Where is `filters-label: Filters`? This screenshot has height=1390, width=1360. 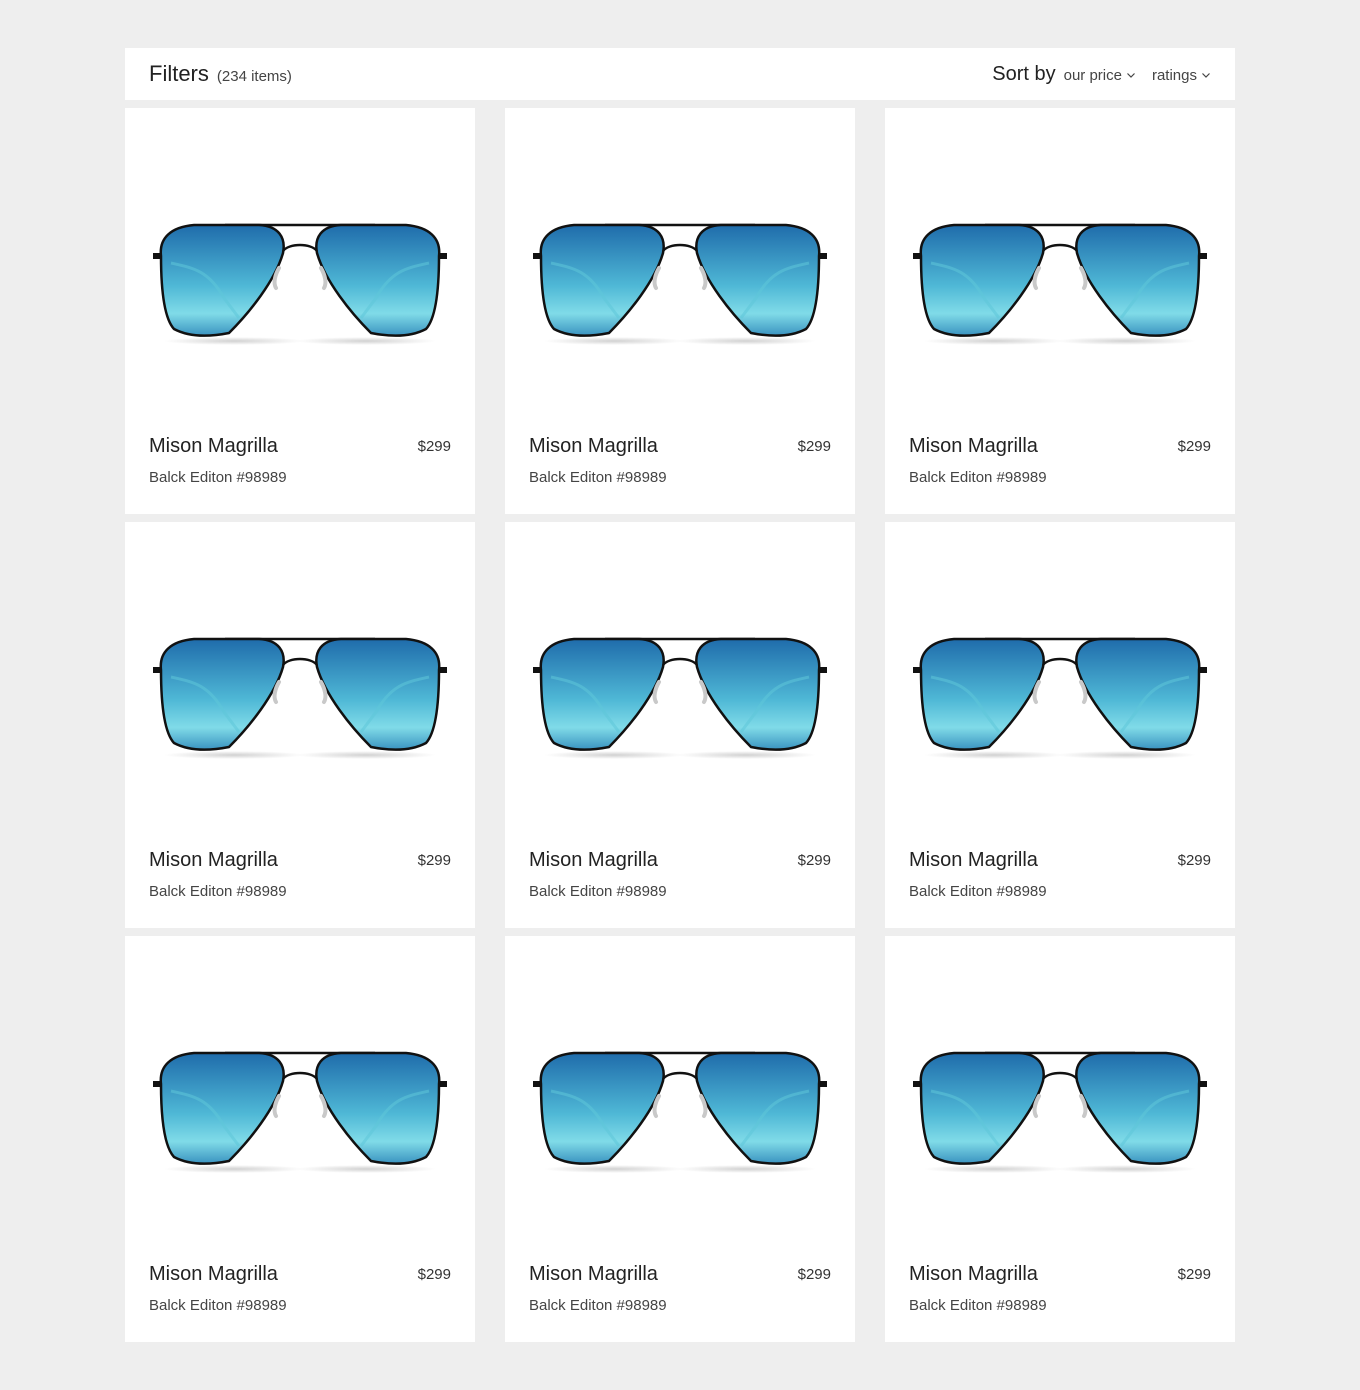 filters-label: Filters is located at coordinates (179, 73).